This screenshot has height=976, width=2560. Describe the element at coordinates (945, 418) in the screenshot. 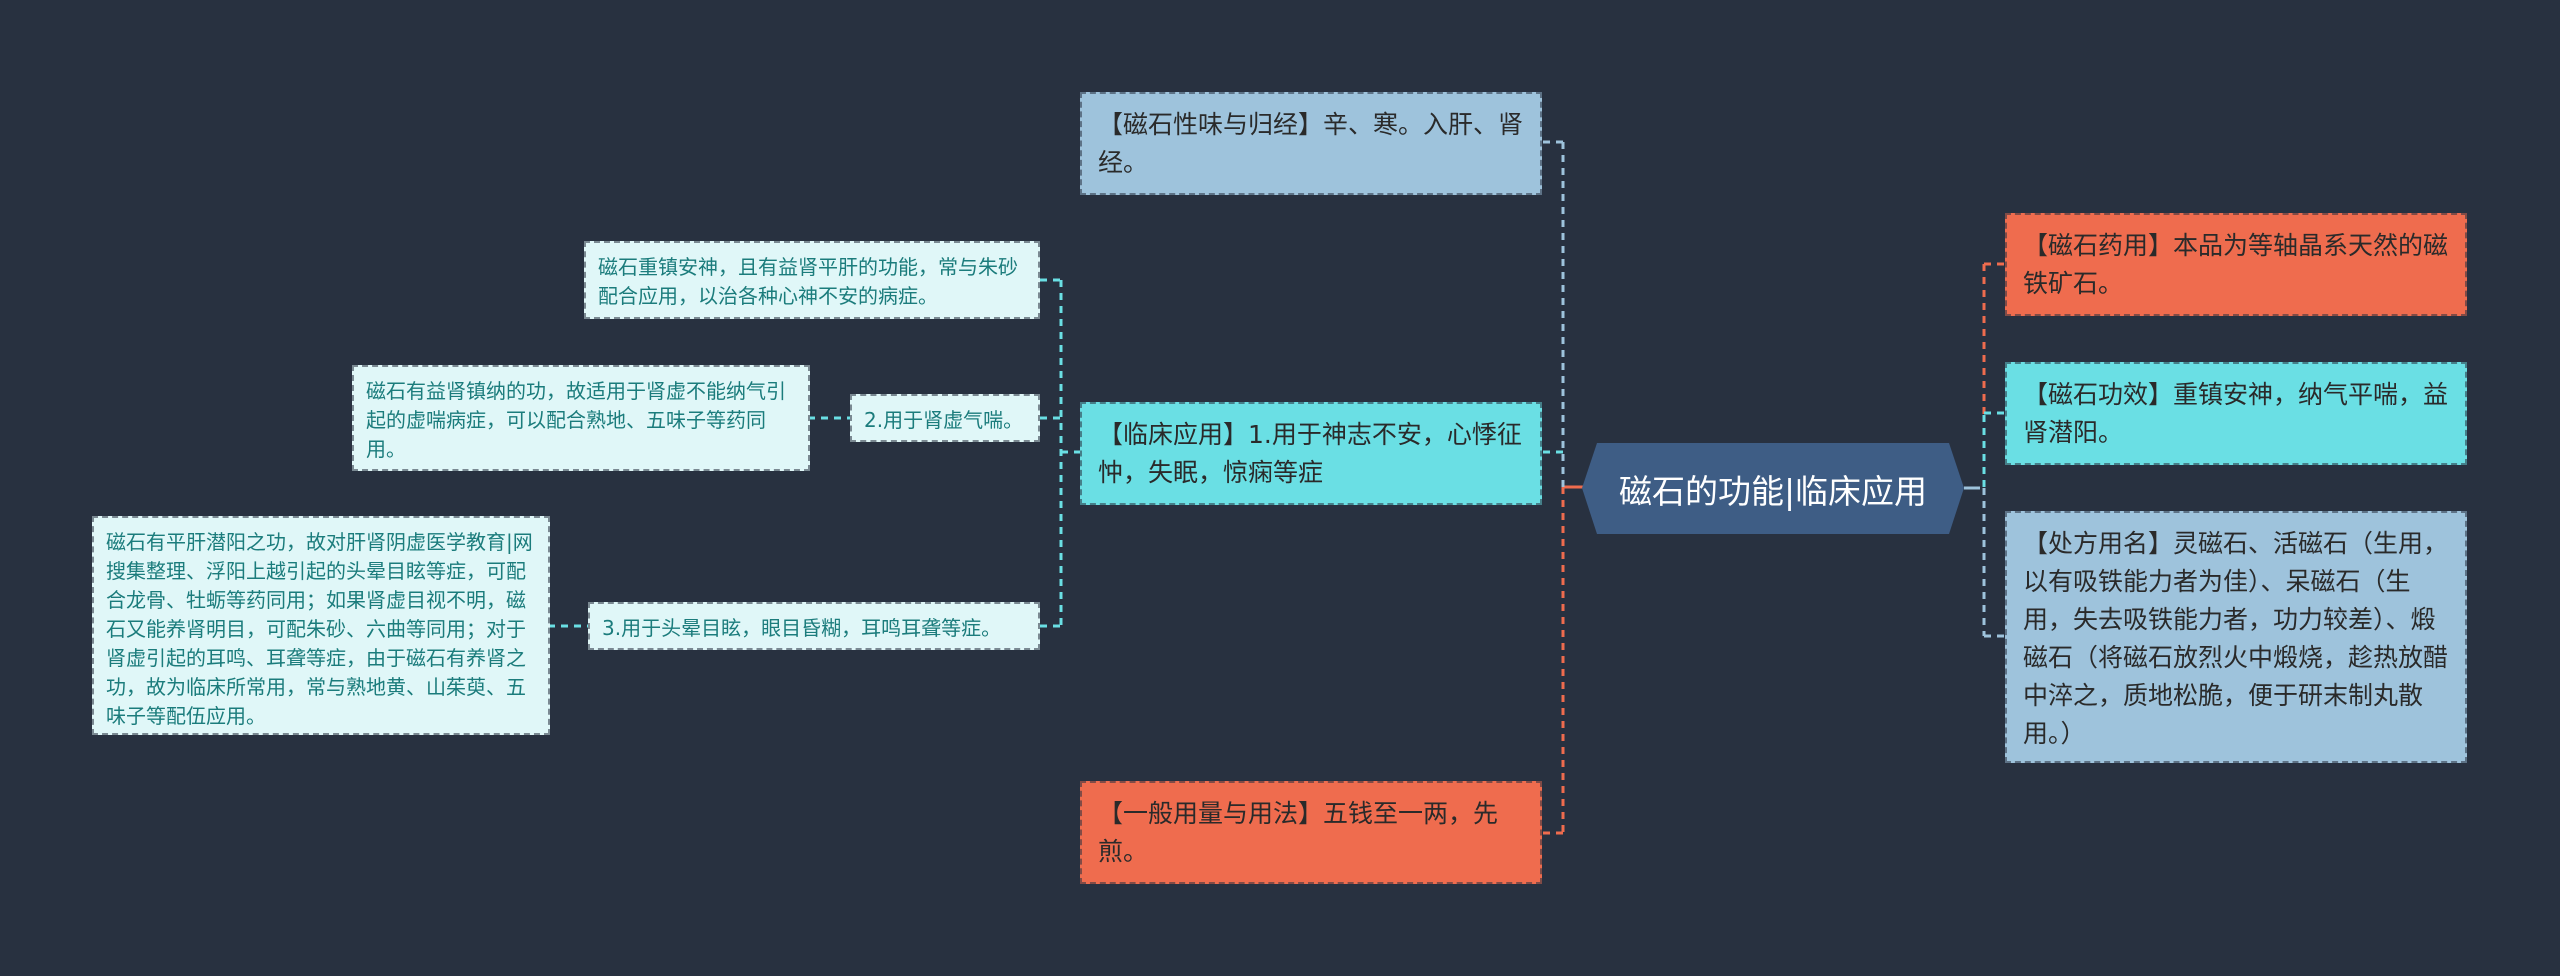

I see `node-linchuang-c2: 2.用于肾虚气喘。` at that location.